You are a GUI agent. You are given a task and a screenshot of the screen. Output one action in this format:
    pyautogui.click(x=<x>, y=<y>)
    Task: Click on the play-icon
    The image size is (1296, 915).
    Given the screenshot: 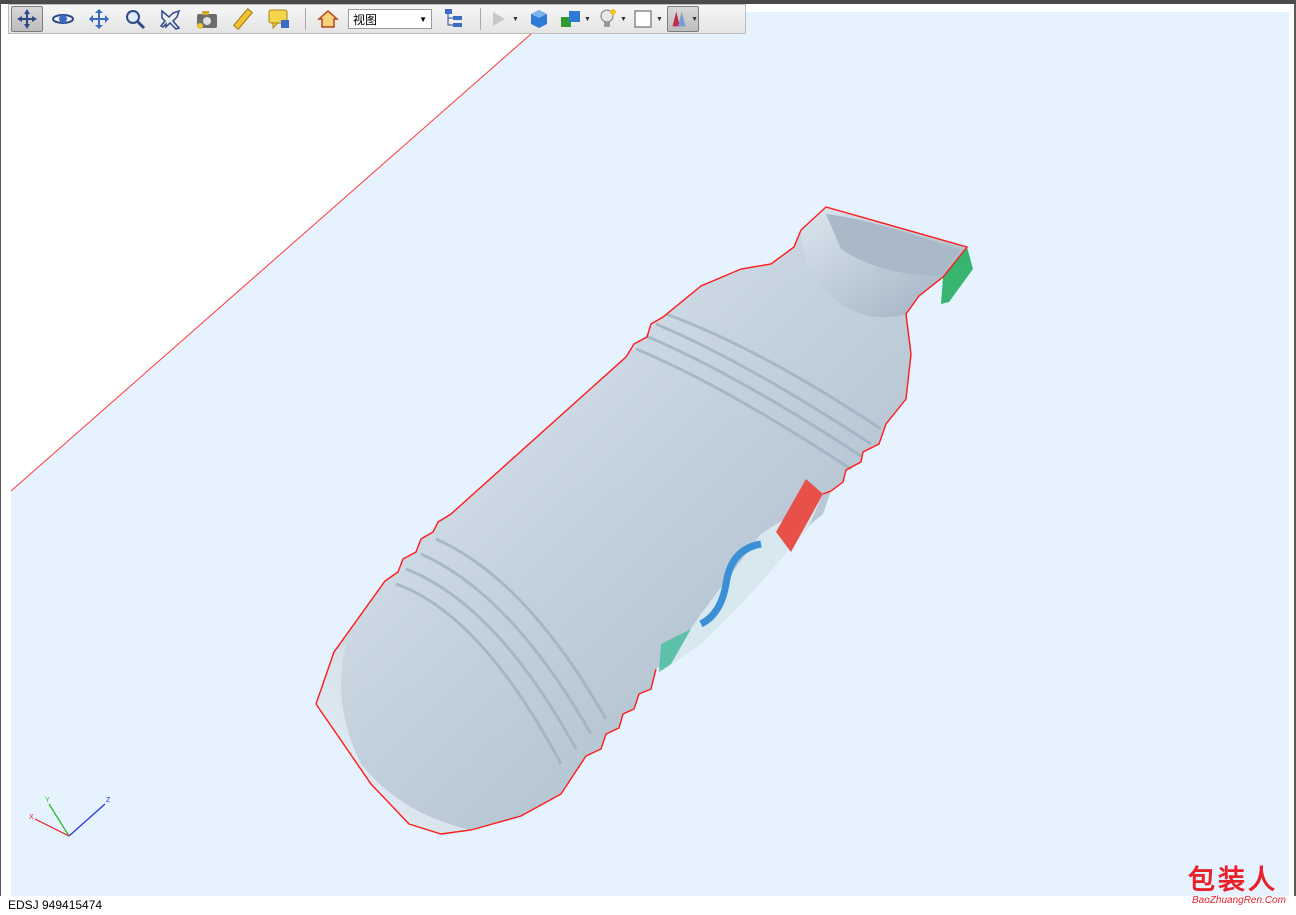 What is the action you would take?
    pyautogui.click(x=499, y=19)
    